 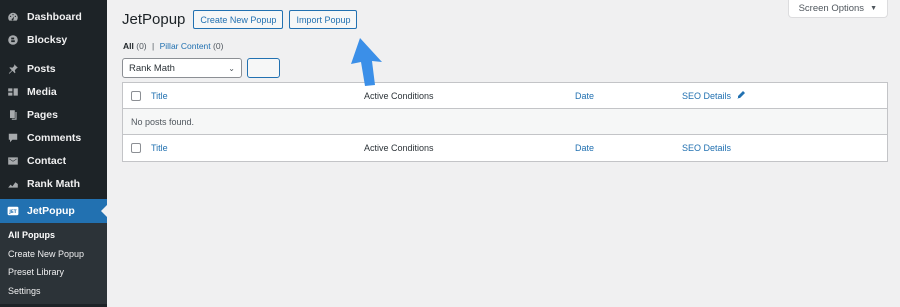 I want to click on sidebar-item-label: Media, so click(x=42, y=91).